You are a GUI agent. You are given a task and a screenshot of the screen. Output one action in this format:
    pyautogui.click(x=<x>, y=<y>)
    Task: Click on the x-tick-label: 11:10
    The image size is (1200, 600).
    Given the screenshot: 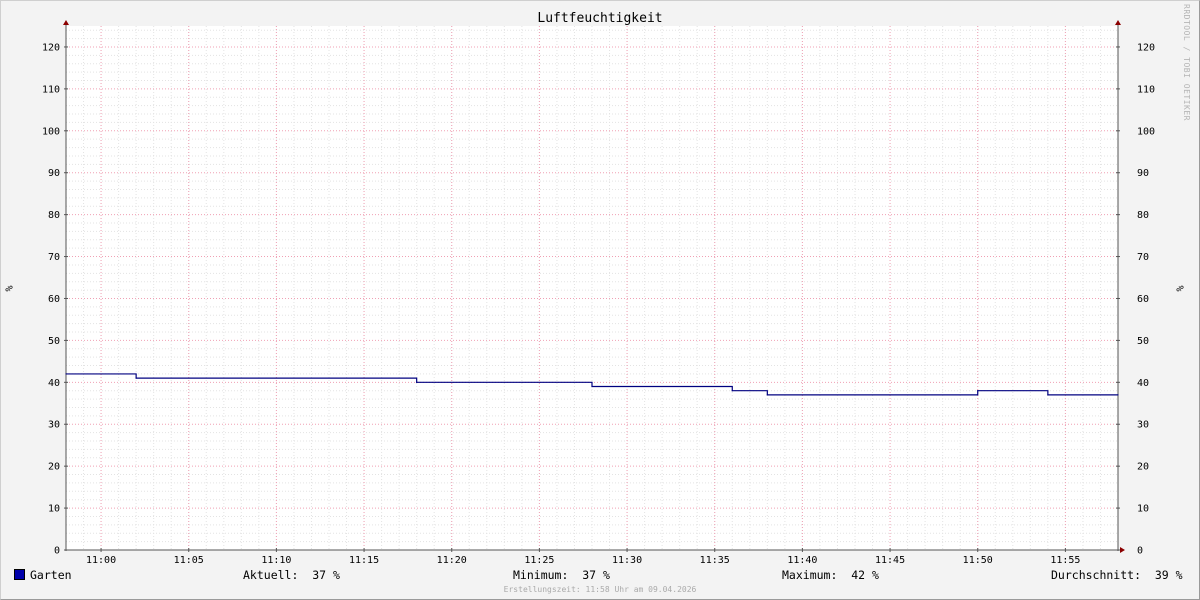 What is the action you would take?
    pyautogui.click(x=276, y=560)
    